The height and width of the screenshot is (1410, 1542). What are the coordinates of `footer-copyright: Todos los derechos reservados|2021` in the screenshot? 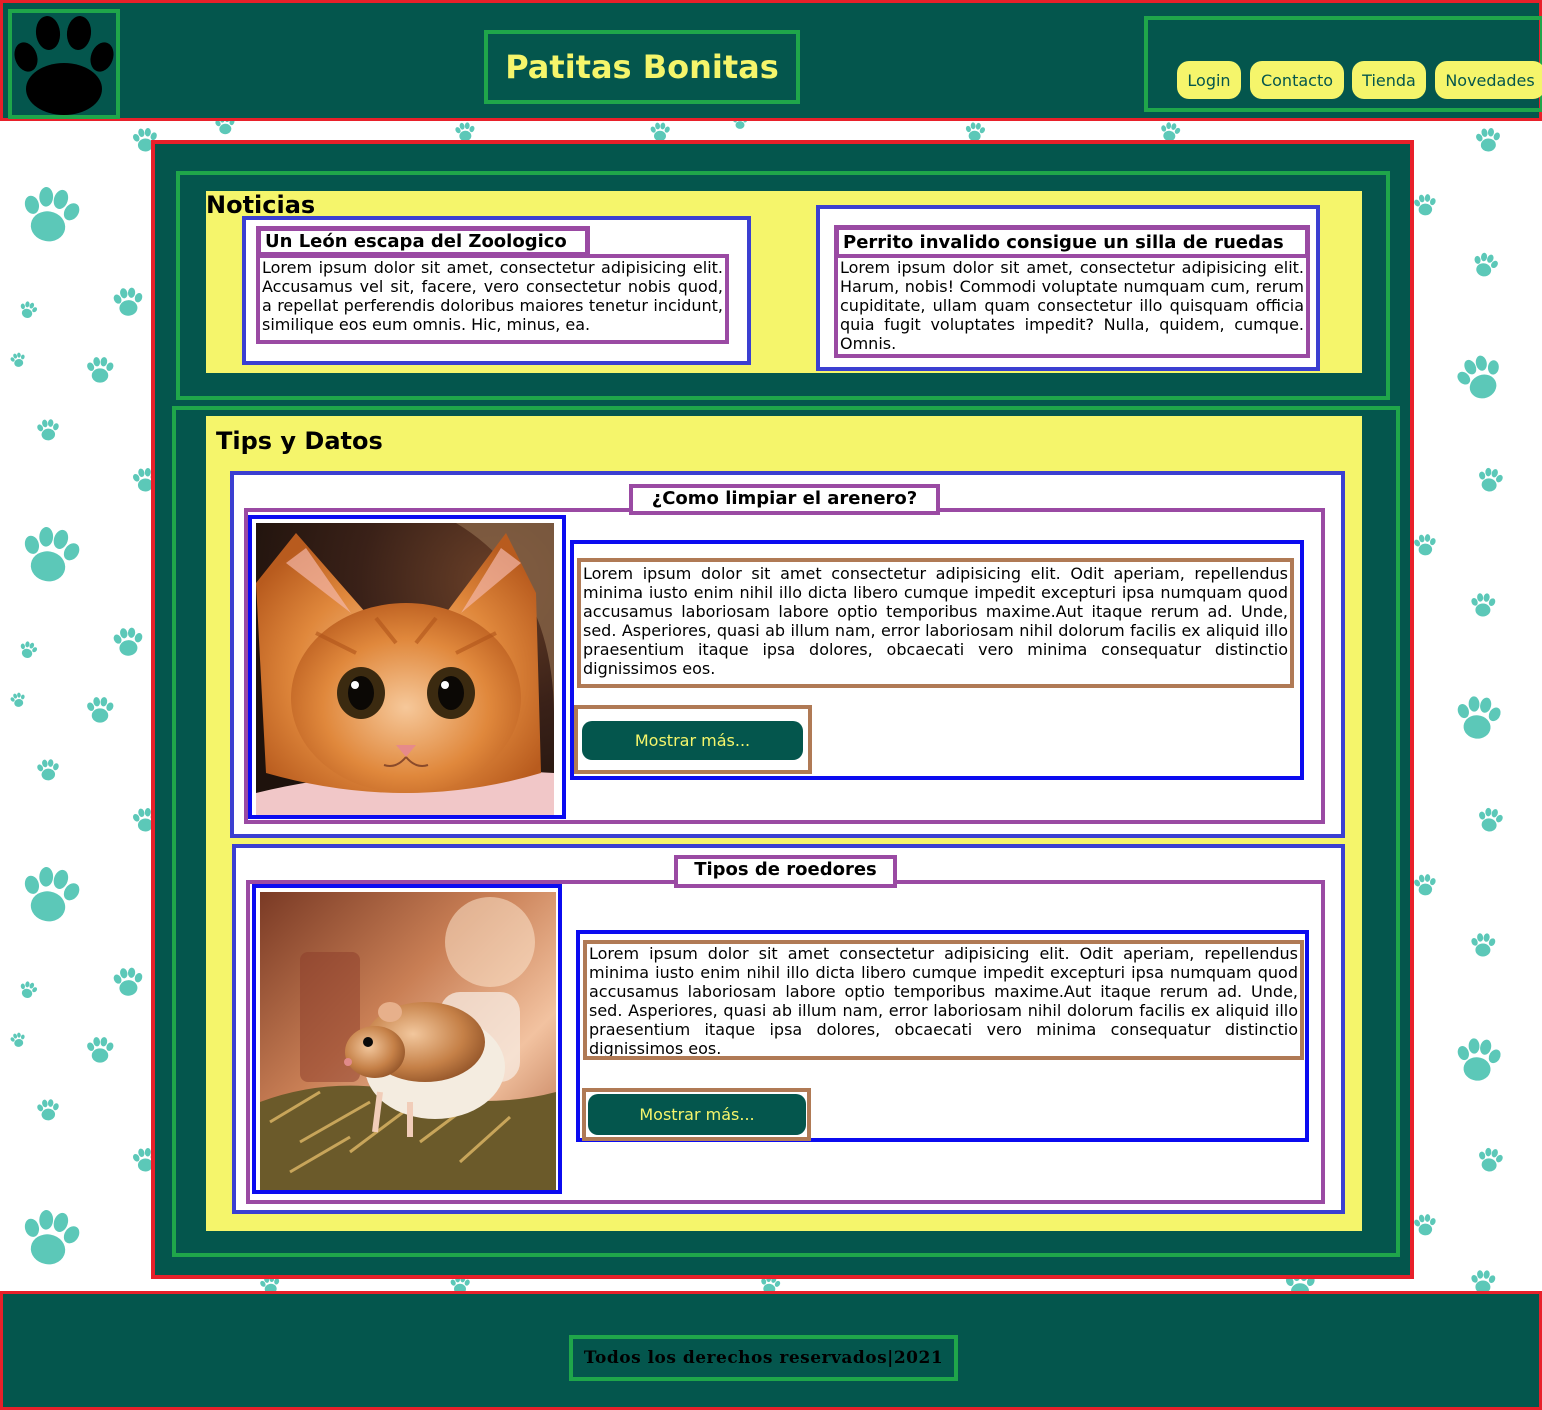 It's located at (763, 1358).